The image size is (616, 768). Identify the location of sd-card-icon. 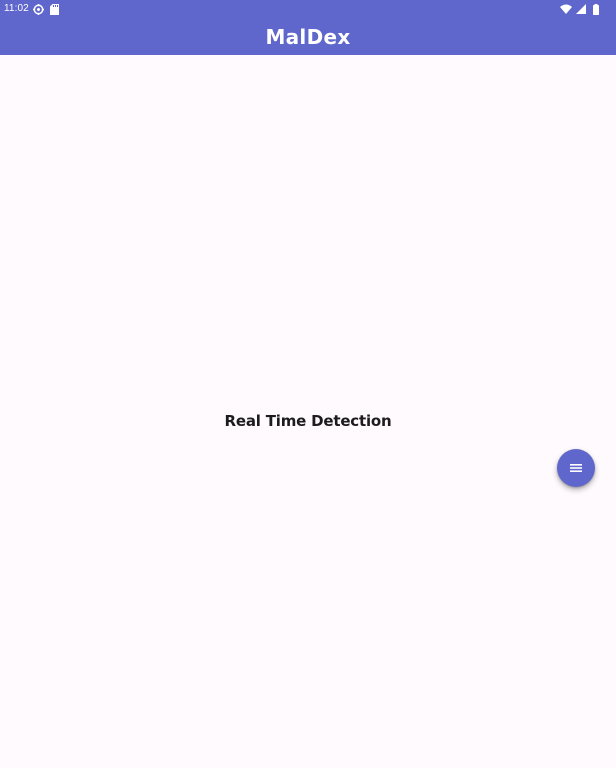
(55, 9).